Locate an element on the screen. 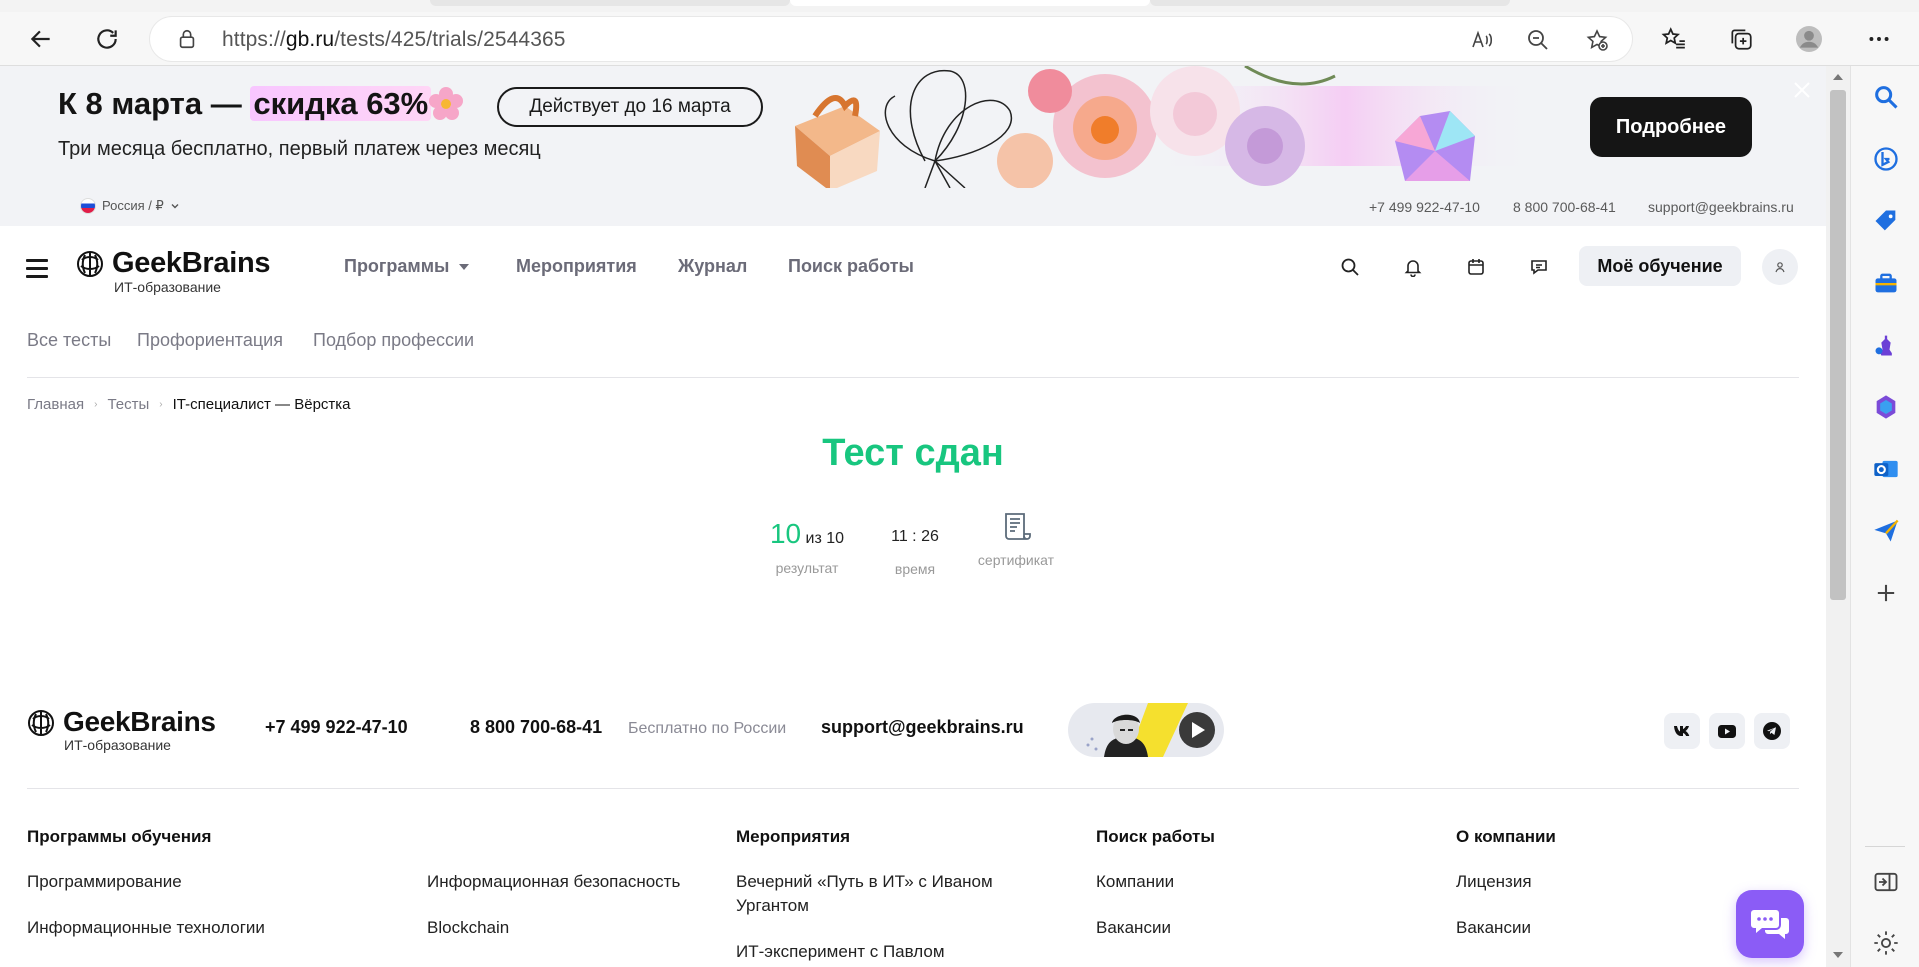 The height and width of the screenshot is (967, 1919). logo-name: GeekBrains is located at coordinates (191, 263).